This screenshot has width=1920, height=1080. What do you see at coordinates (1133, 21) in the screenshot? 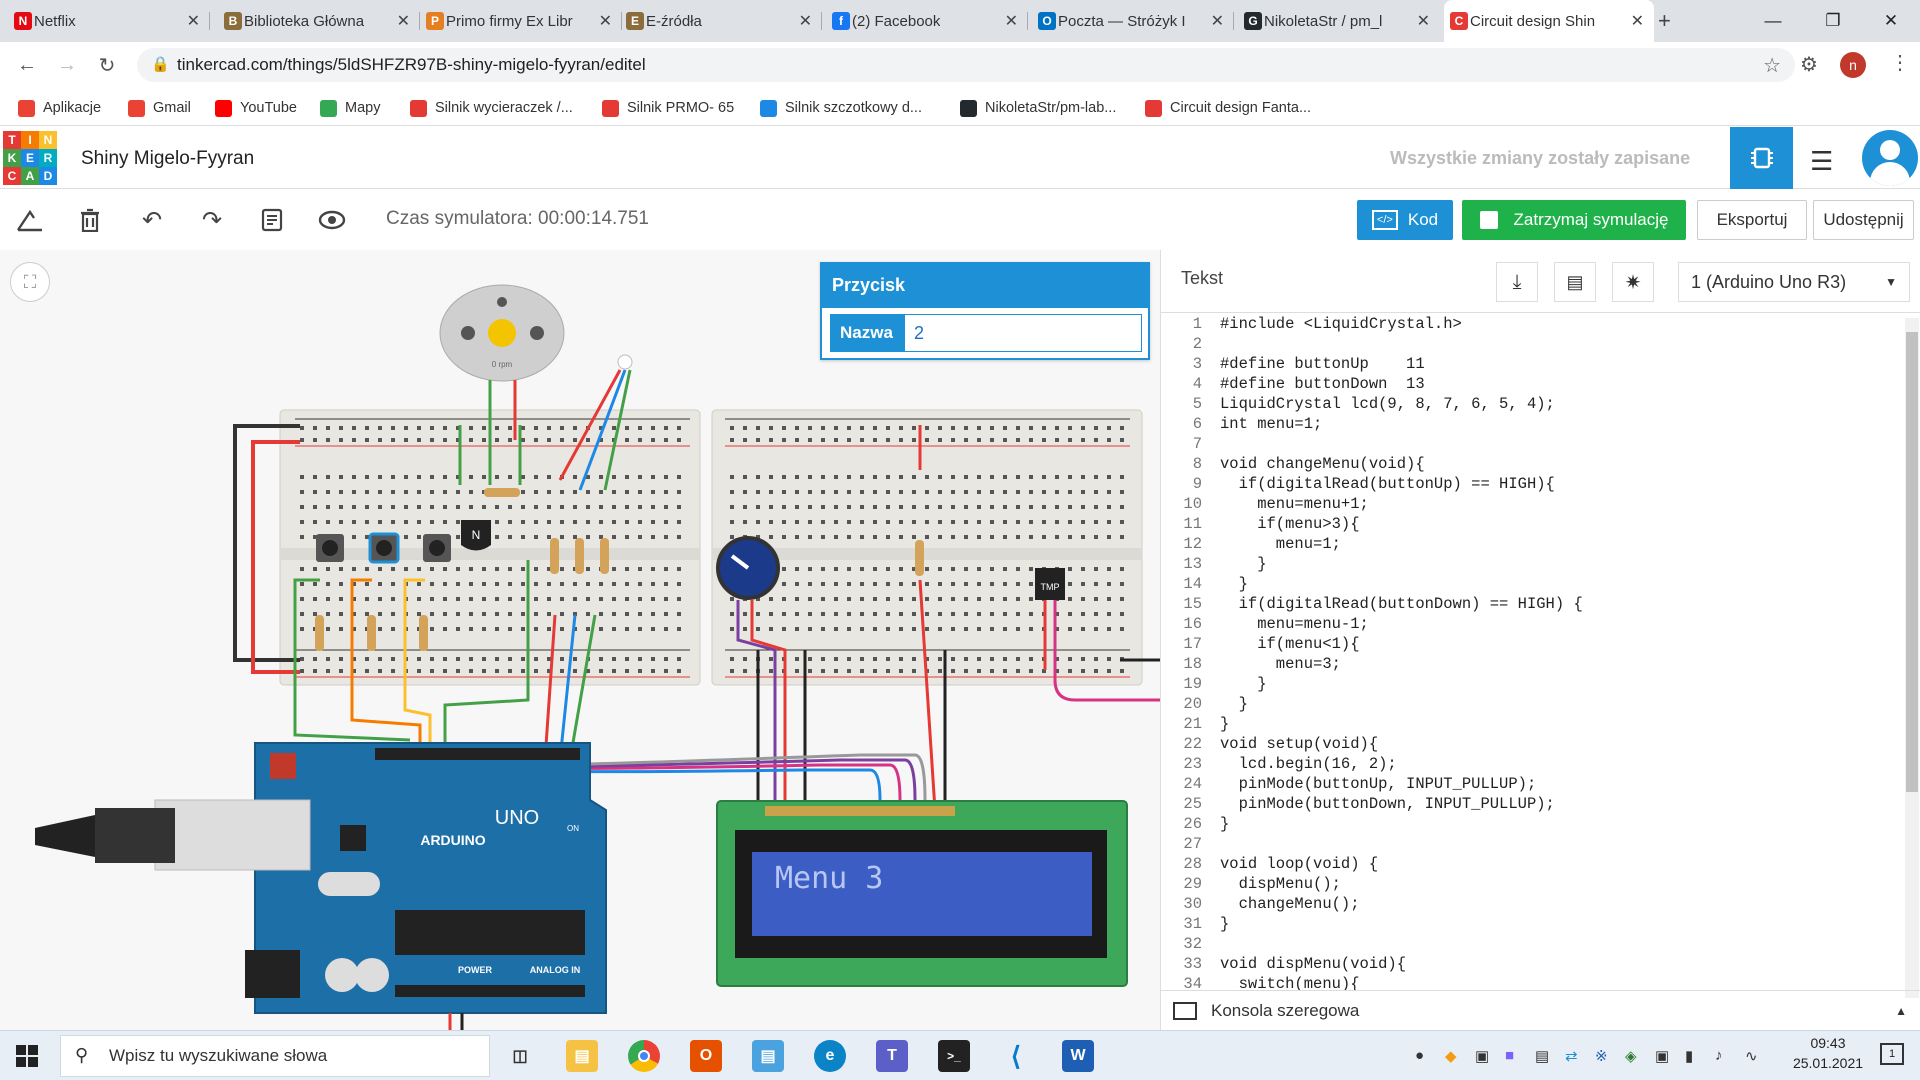
I see `browser-tab: O Poczta — Stróżyk I ✕` at bounding box center [1133, 21].